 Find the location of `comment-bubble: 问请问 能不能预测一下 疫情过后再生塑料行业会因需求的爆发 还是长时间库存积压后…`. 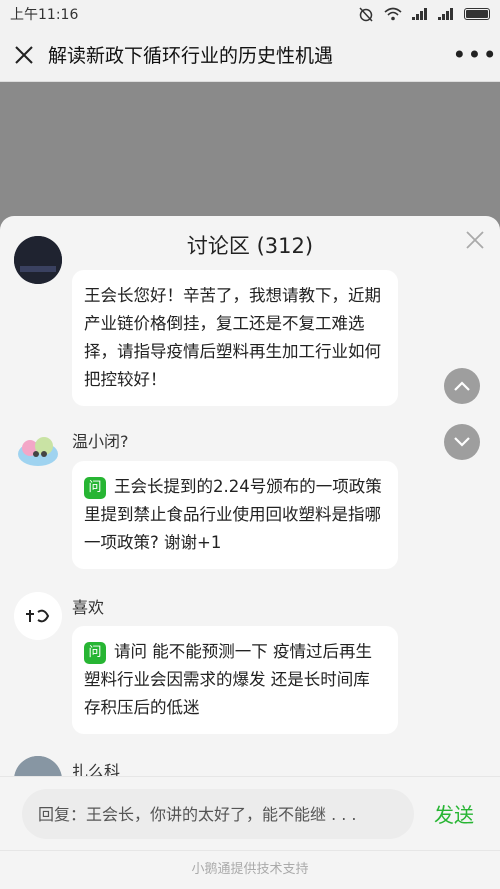

comment-bubble: 问请问 能不能预测一下 疫情过后再生塑料行业会因需求的爆发 还是长时间库存积压后… is located at coordinates (235, 680).